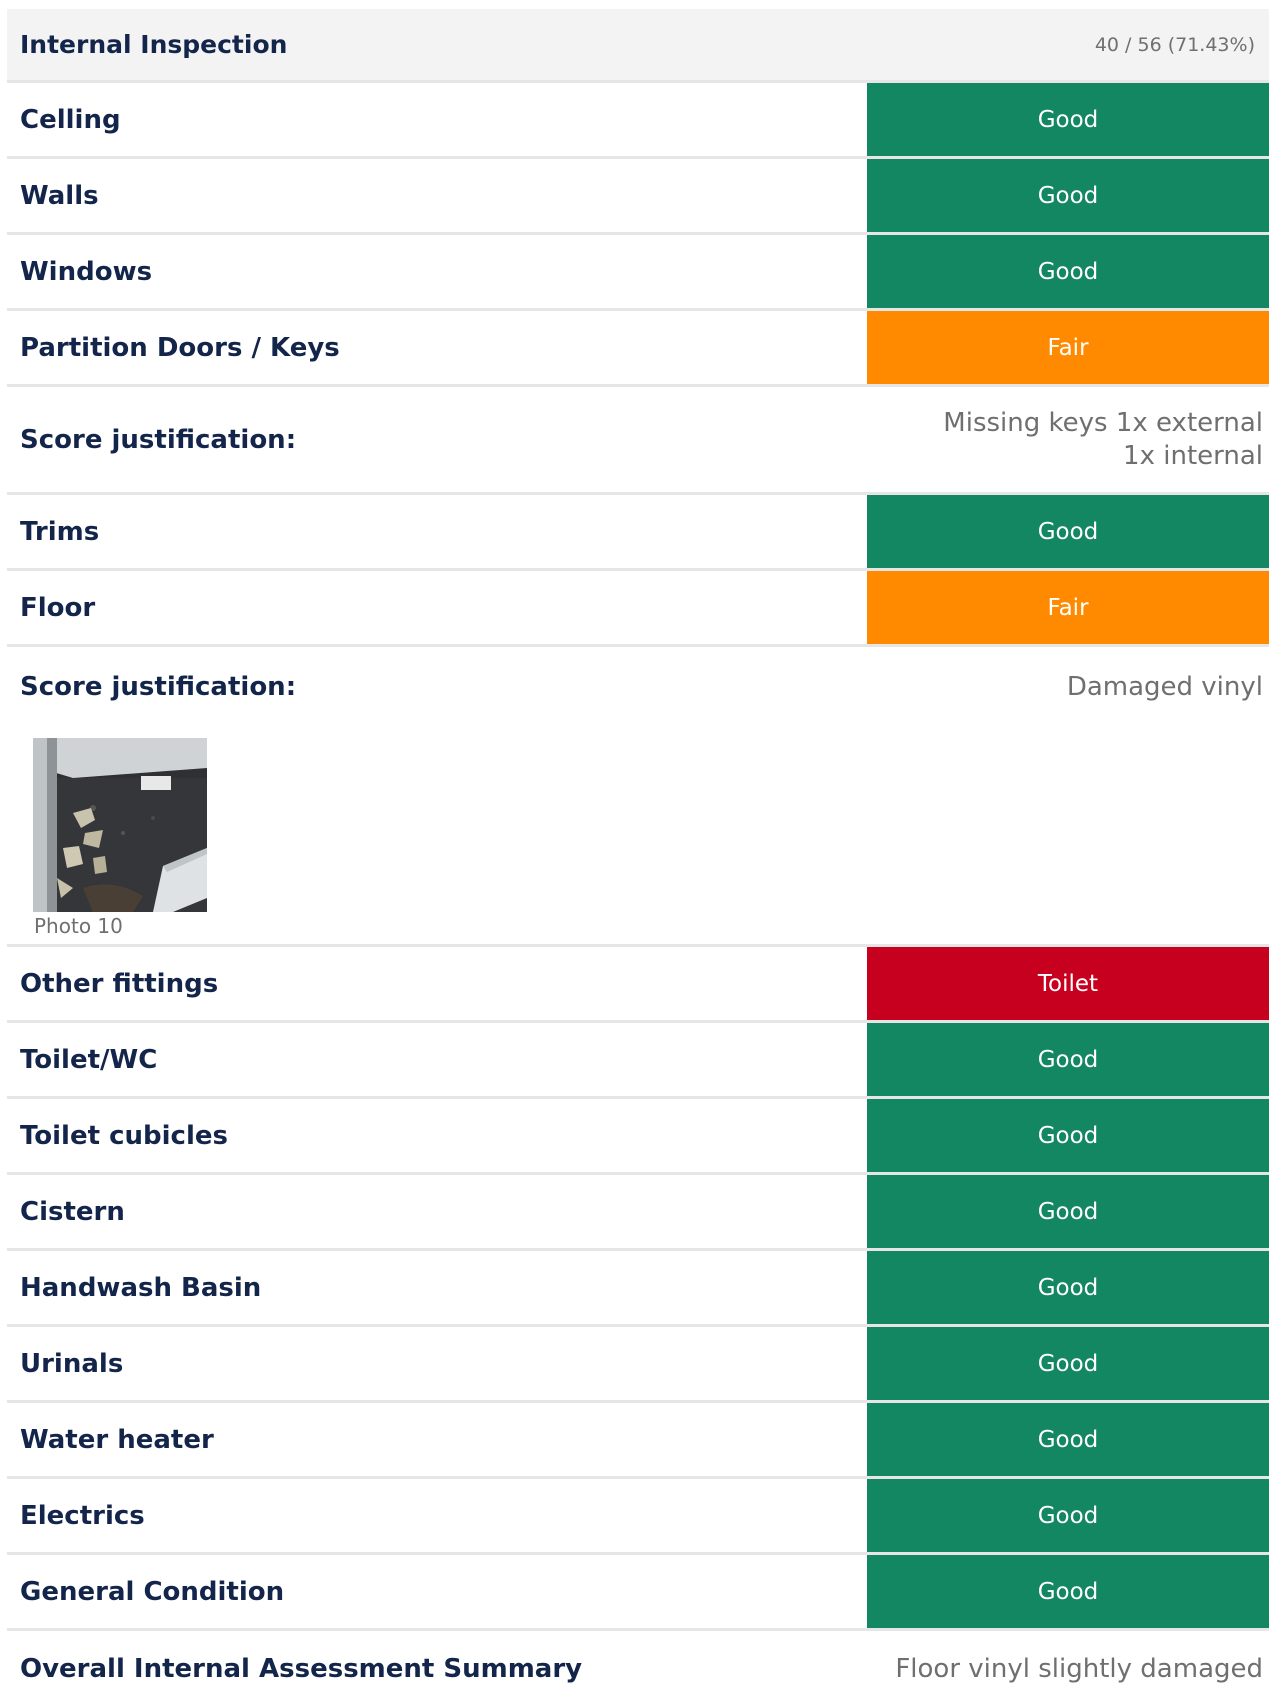 This screenshot has width=1269, height=1707. I want to click on photo-image, so click(120, 825).